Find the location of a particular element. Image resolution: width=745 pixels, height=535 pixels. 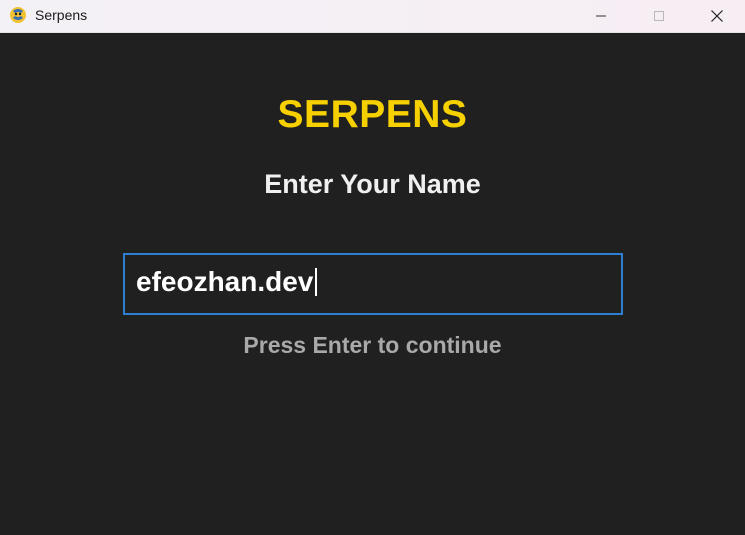

name-input-value: efeozhan.dev is located at coordinates (227, 282).